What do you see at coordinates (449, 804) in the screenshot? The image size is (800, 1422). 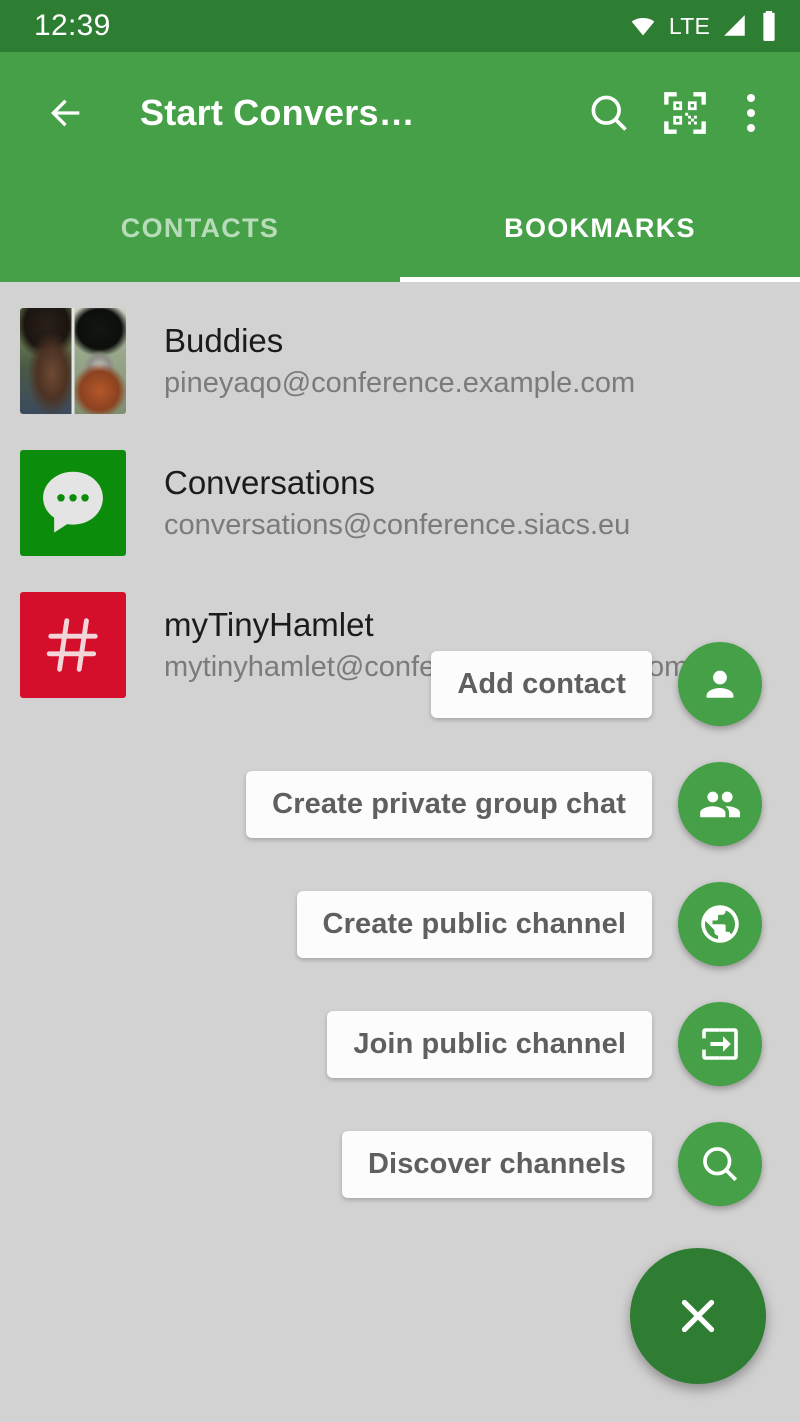 I see `speed-dial-label: Create private group chat` at bounding box center [449, 804].